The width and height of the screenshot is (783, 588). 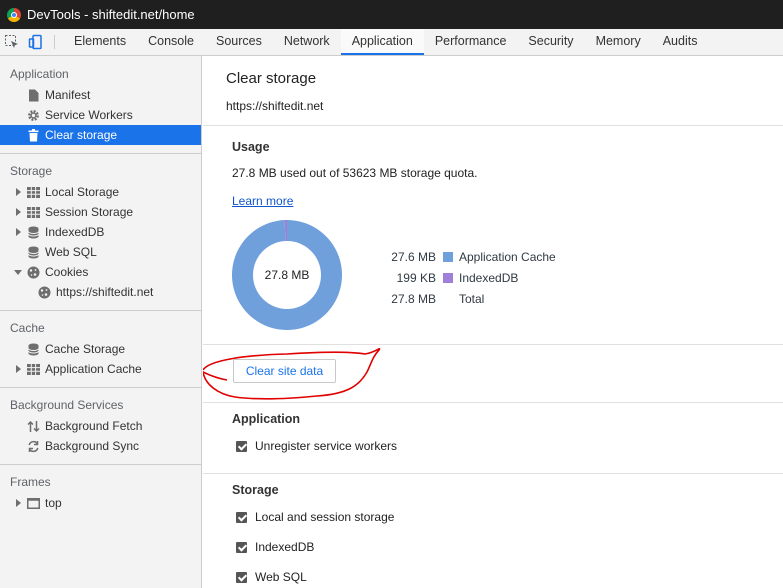 I want to click on tab-elements: Elements, so click(x=100, y=42).